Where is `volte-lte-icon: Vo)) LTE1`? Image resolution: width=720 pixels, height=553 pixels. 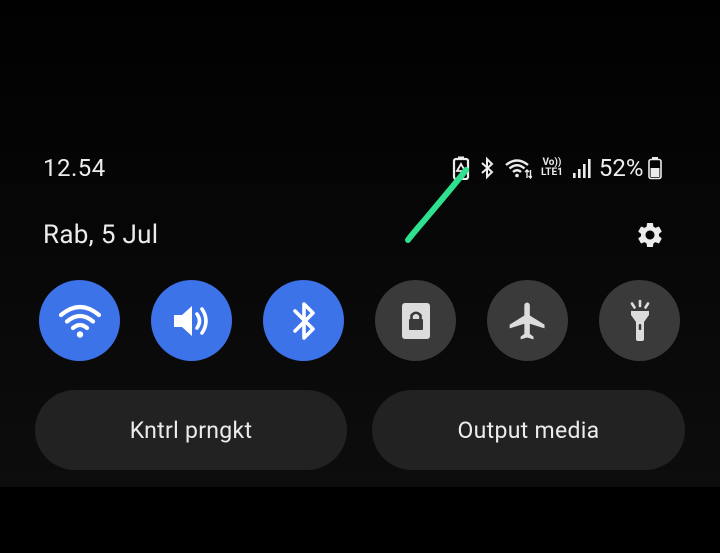 volte-lte-icon: Vo)) LTE1 is located at coordinates (552, 168).